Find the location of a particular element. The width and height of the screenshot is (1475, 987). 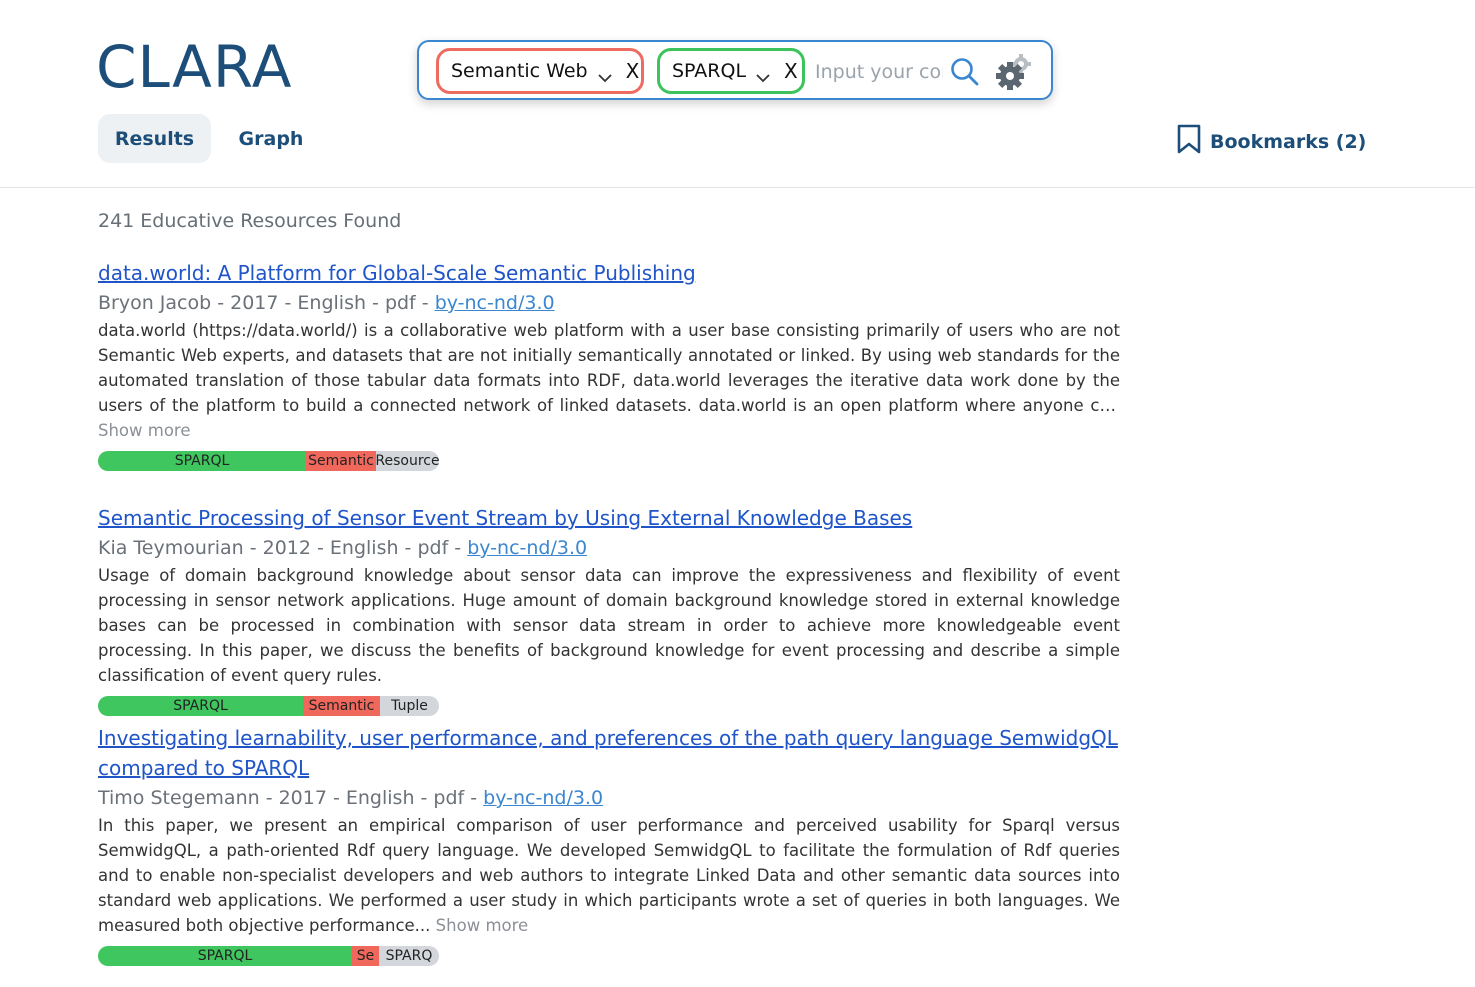

tag-bar: SPARQL Semantic Resource is located at coordinates (268, 461).